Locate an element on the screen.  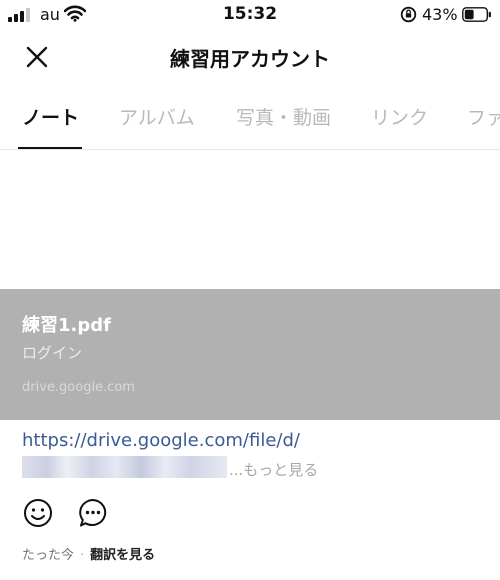
status-bar: au 15:32 43% is located at coordinates (250, 15).